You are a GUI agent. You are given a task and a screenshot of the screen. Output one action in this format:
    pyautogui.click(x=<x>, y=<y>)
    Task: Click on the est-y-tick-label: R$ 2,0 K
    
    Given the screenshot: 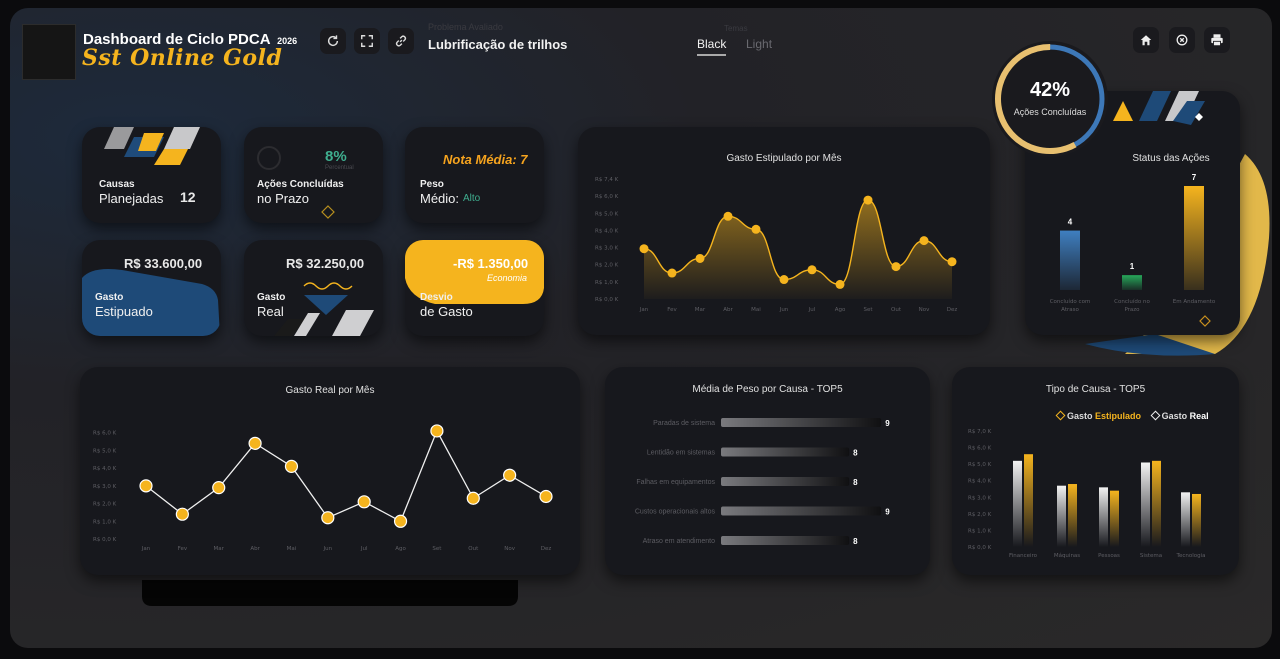 What is the action you would take?
    pyautogui.click(x=607, y=266)
    